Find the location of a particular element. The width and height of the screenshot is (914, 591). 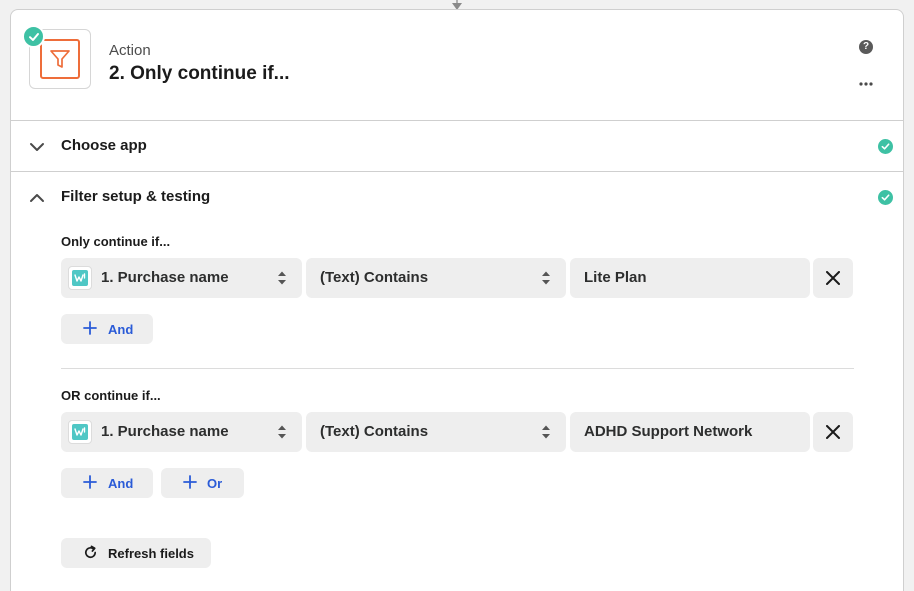

button-label: Or is located at coordinates (215, 483).